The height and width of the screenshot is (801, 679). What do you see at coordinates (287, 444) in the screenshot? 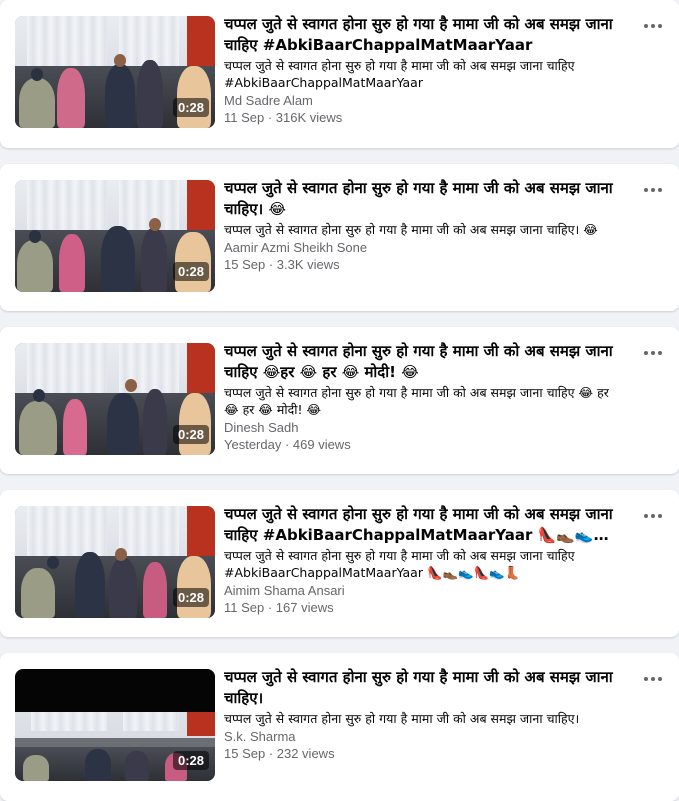
I see `video-date-views: Yesterday · 469 views` at bounding box center [287, 444].